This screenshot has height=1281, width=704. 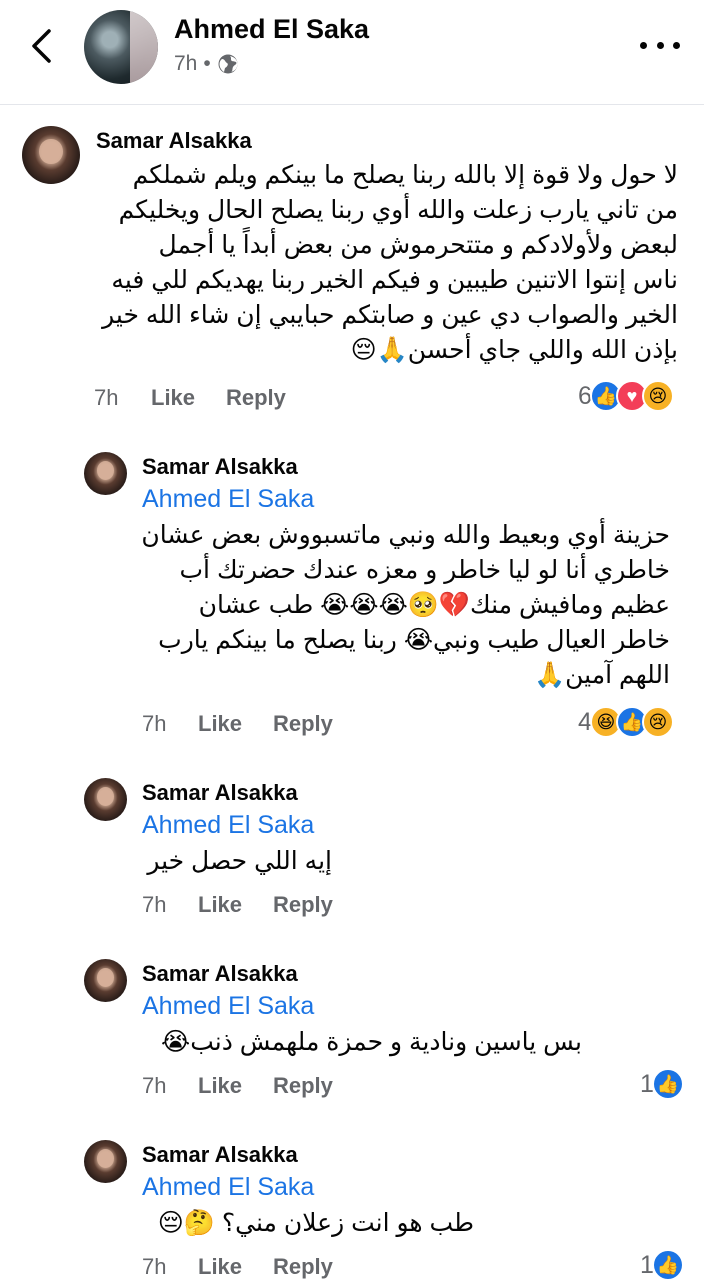 What do you see at coordinates (626, 396) in the screenshot?
I see `reaction-summary: 6 👍 ♥ 😢` at bounding box center [626, 396].